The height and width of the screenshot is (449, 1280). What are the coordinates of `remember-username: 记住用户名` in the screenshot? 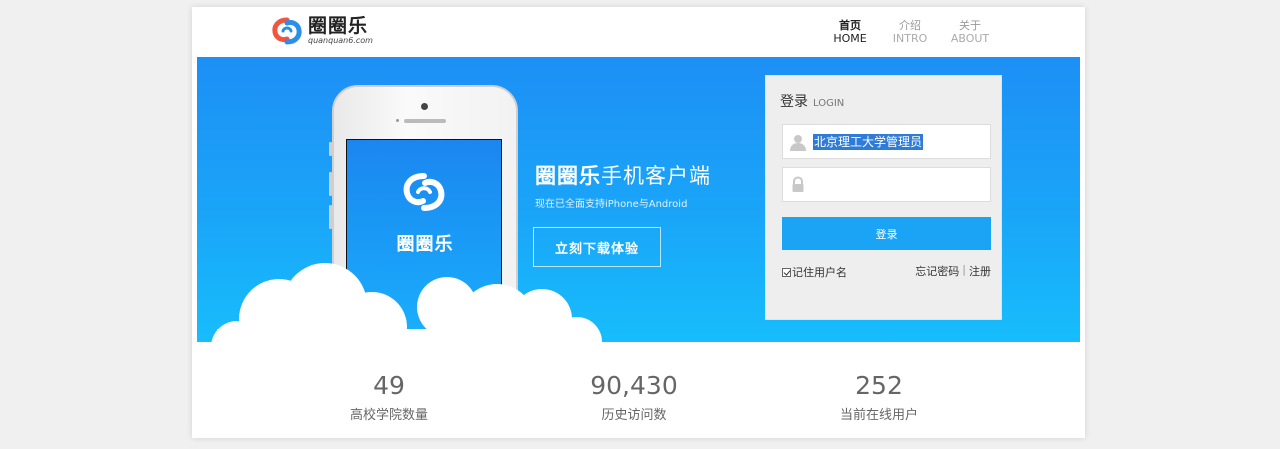 It's located at (814, 272).